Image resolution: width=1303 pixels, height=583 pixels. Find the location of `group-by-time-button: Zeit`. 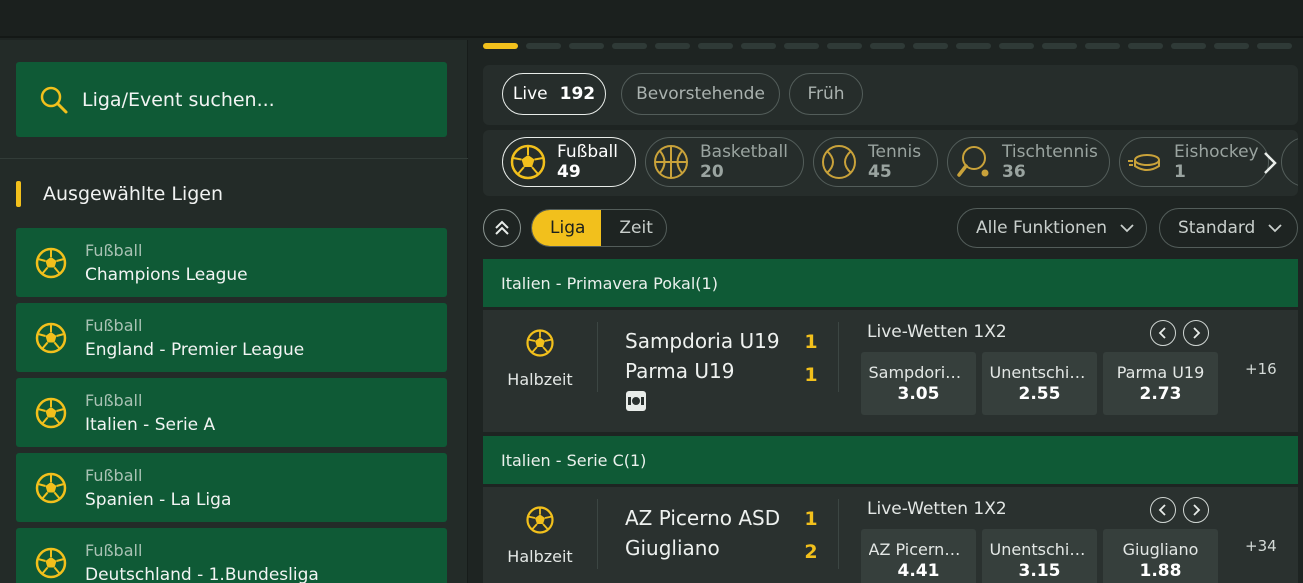

group-by-time-button: Zeit is located at coordinates (633, 228).